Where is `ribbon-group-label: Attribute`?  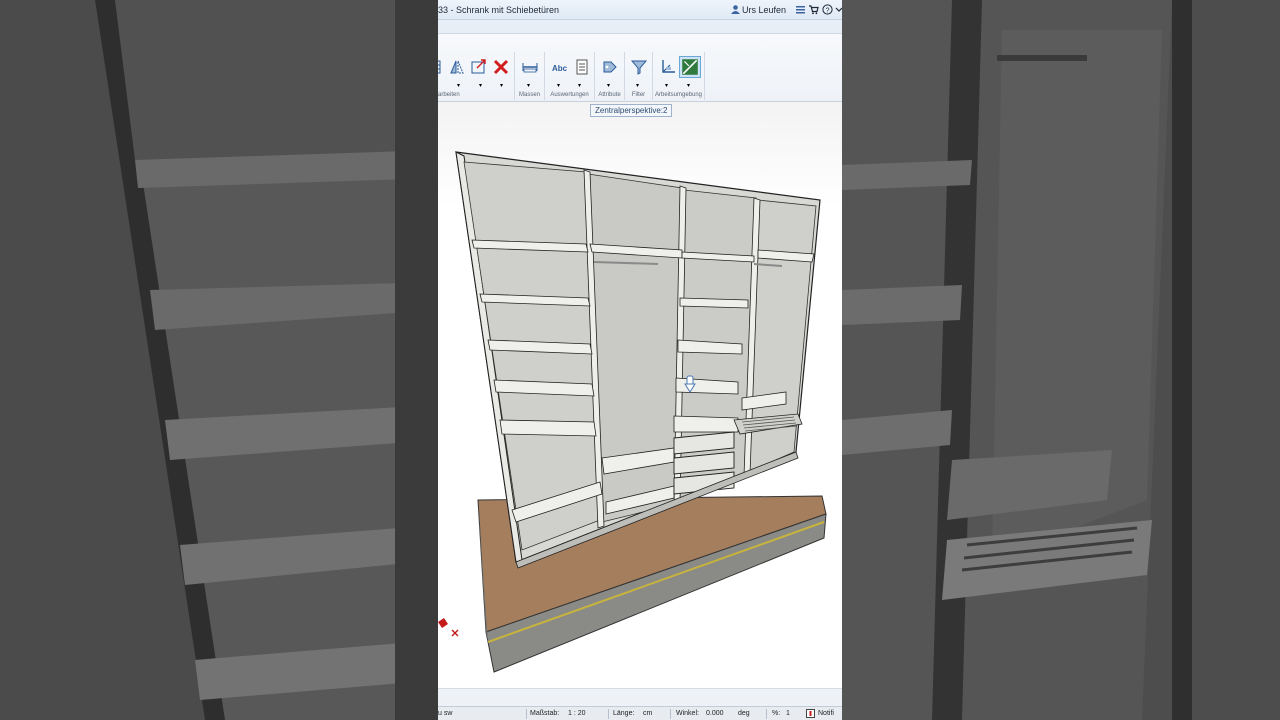 ribbon-group-label: Attribute is located at coordinates (609, 95).